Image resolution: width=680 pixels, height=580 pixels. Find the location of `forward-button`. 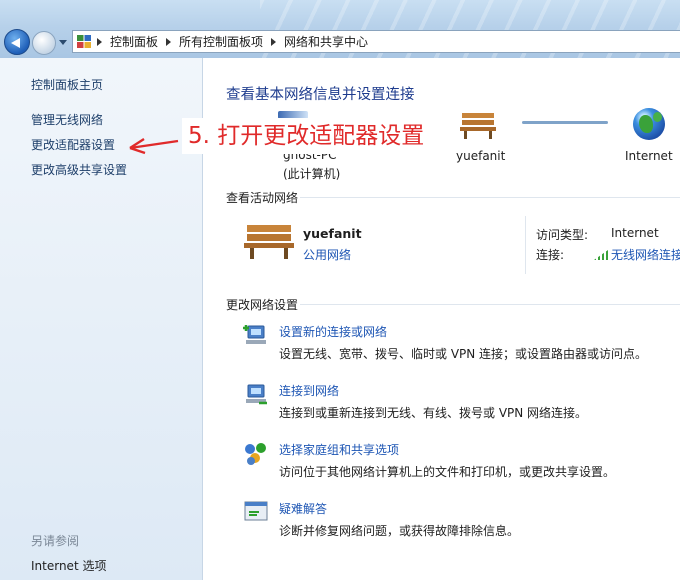

forward-button is located at coordinates (44, 43).